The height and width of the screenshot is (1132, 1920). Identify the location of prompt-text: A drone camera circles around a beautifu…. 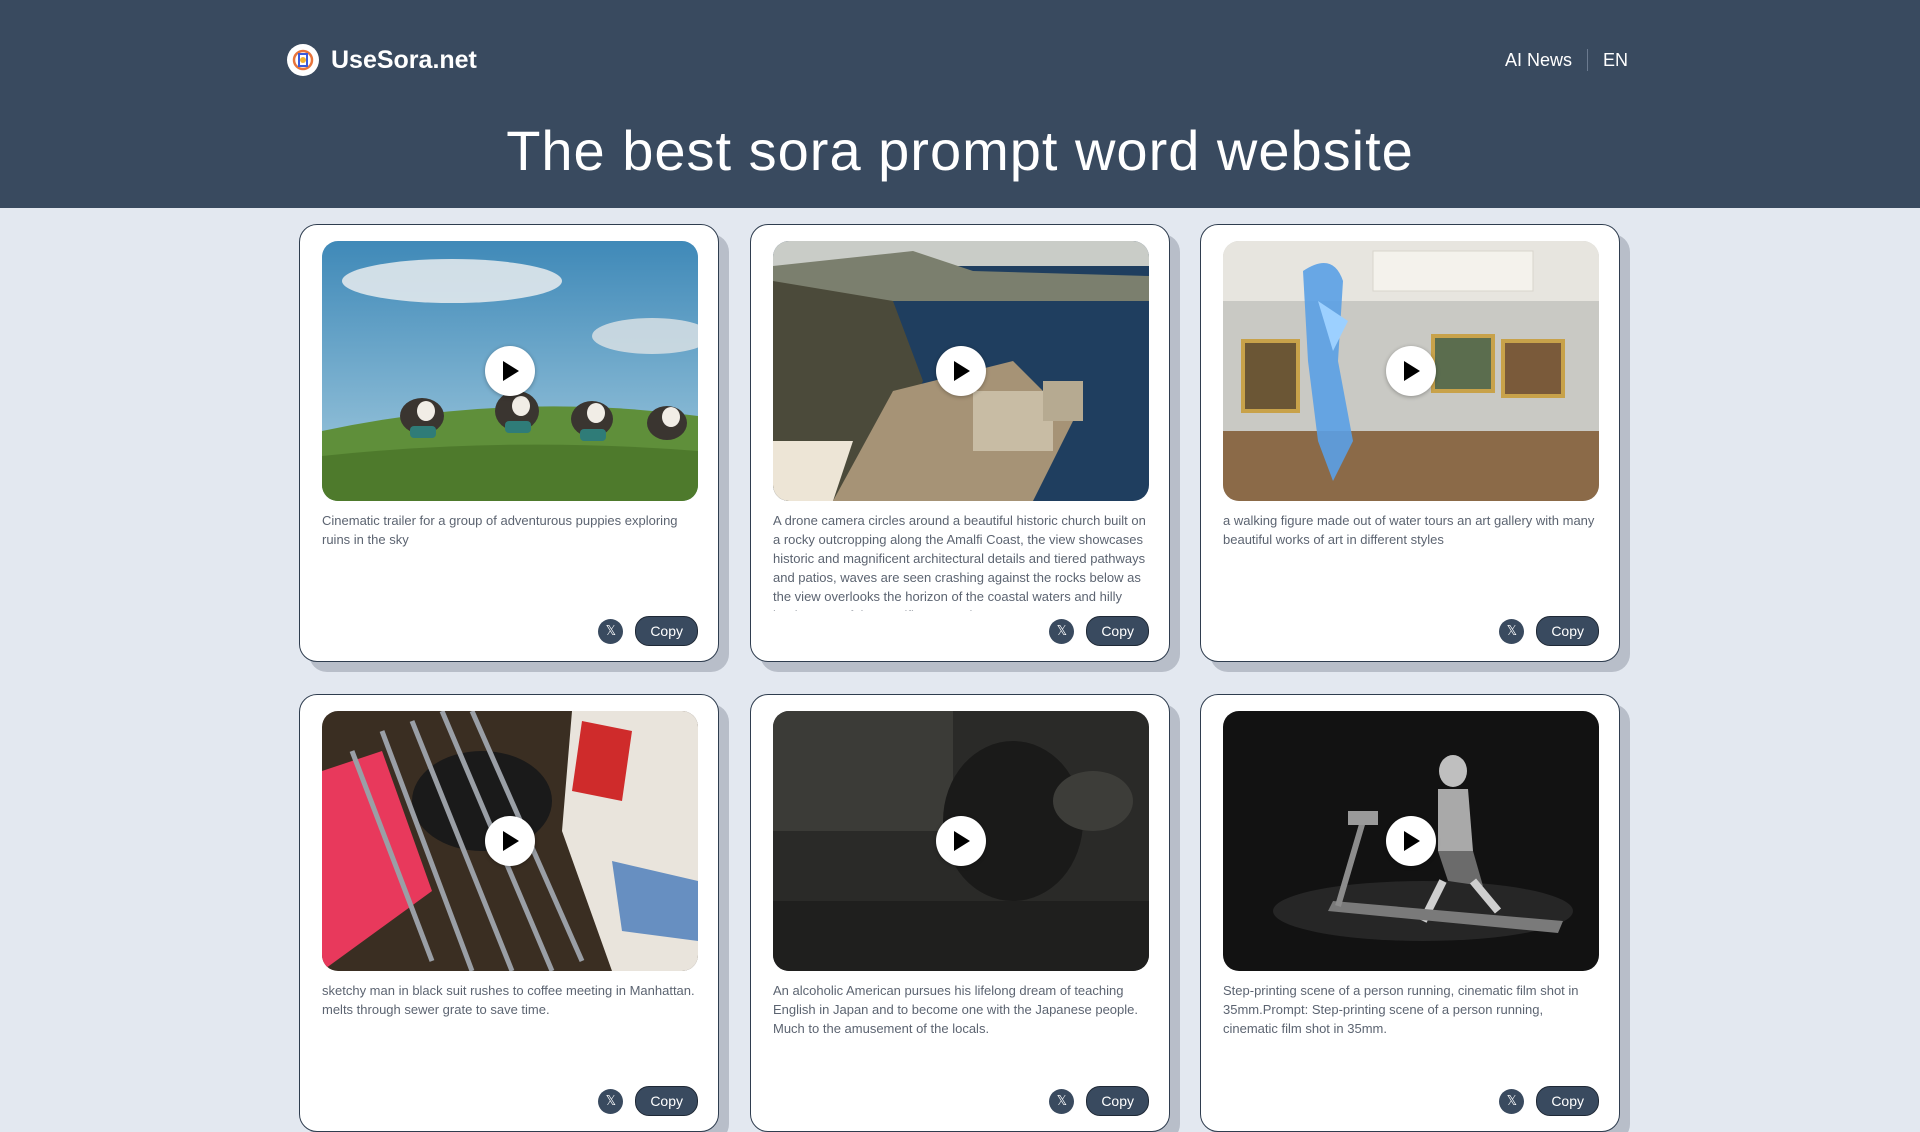
(959, 562).